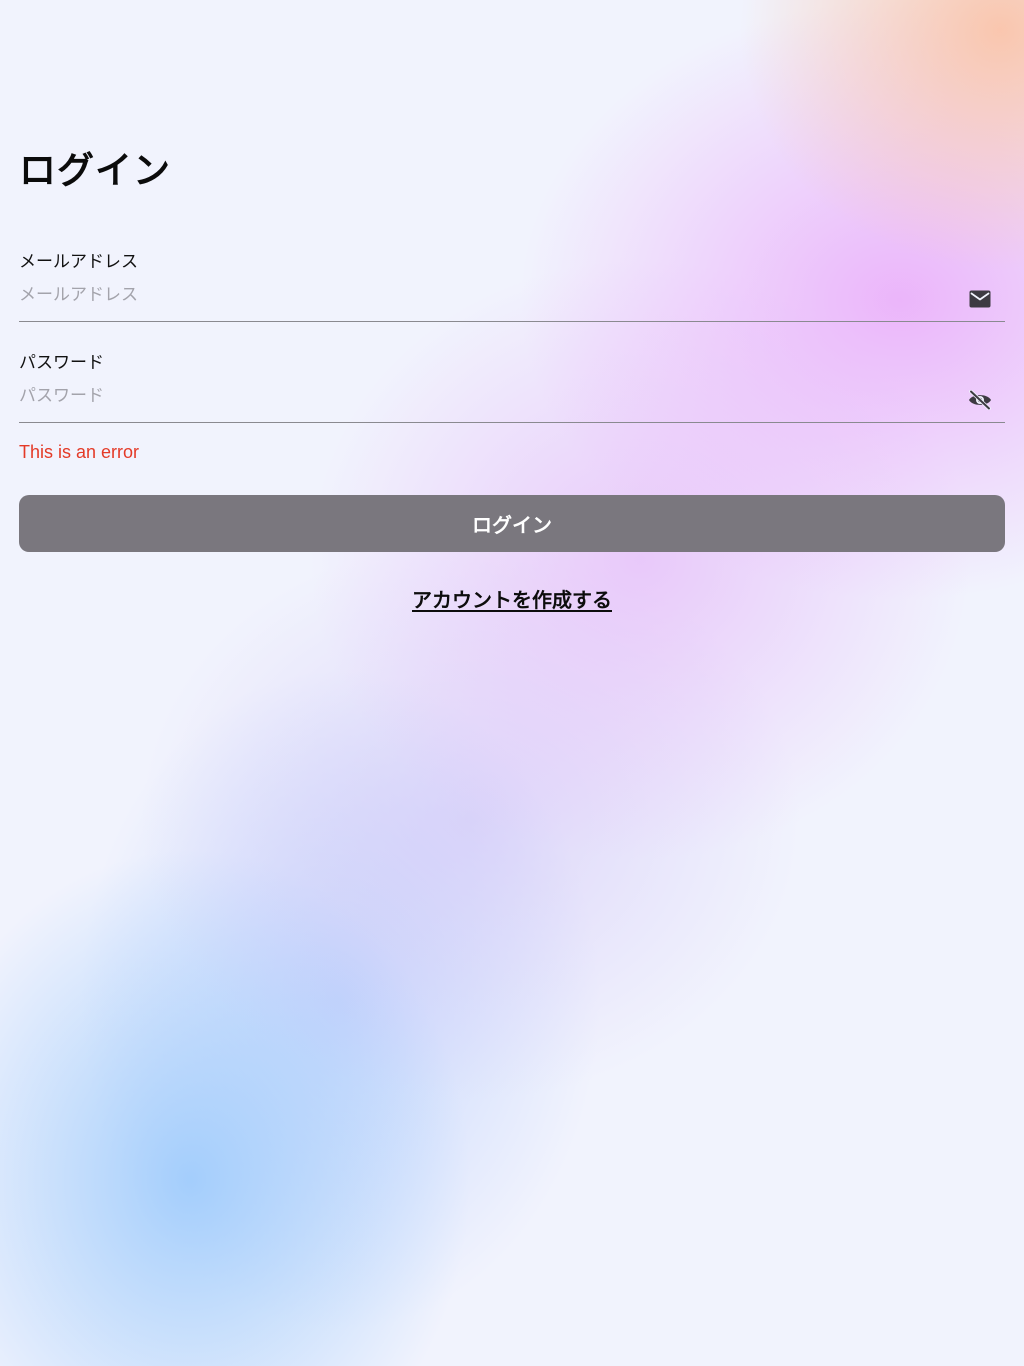 Image resolution: width=1024 pixels, height=1366 pixels. What do you see at coordinates (484, 295) in the screenshot?
I see `email-input` at bounding box center [484, 295].